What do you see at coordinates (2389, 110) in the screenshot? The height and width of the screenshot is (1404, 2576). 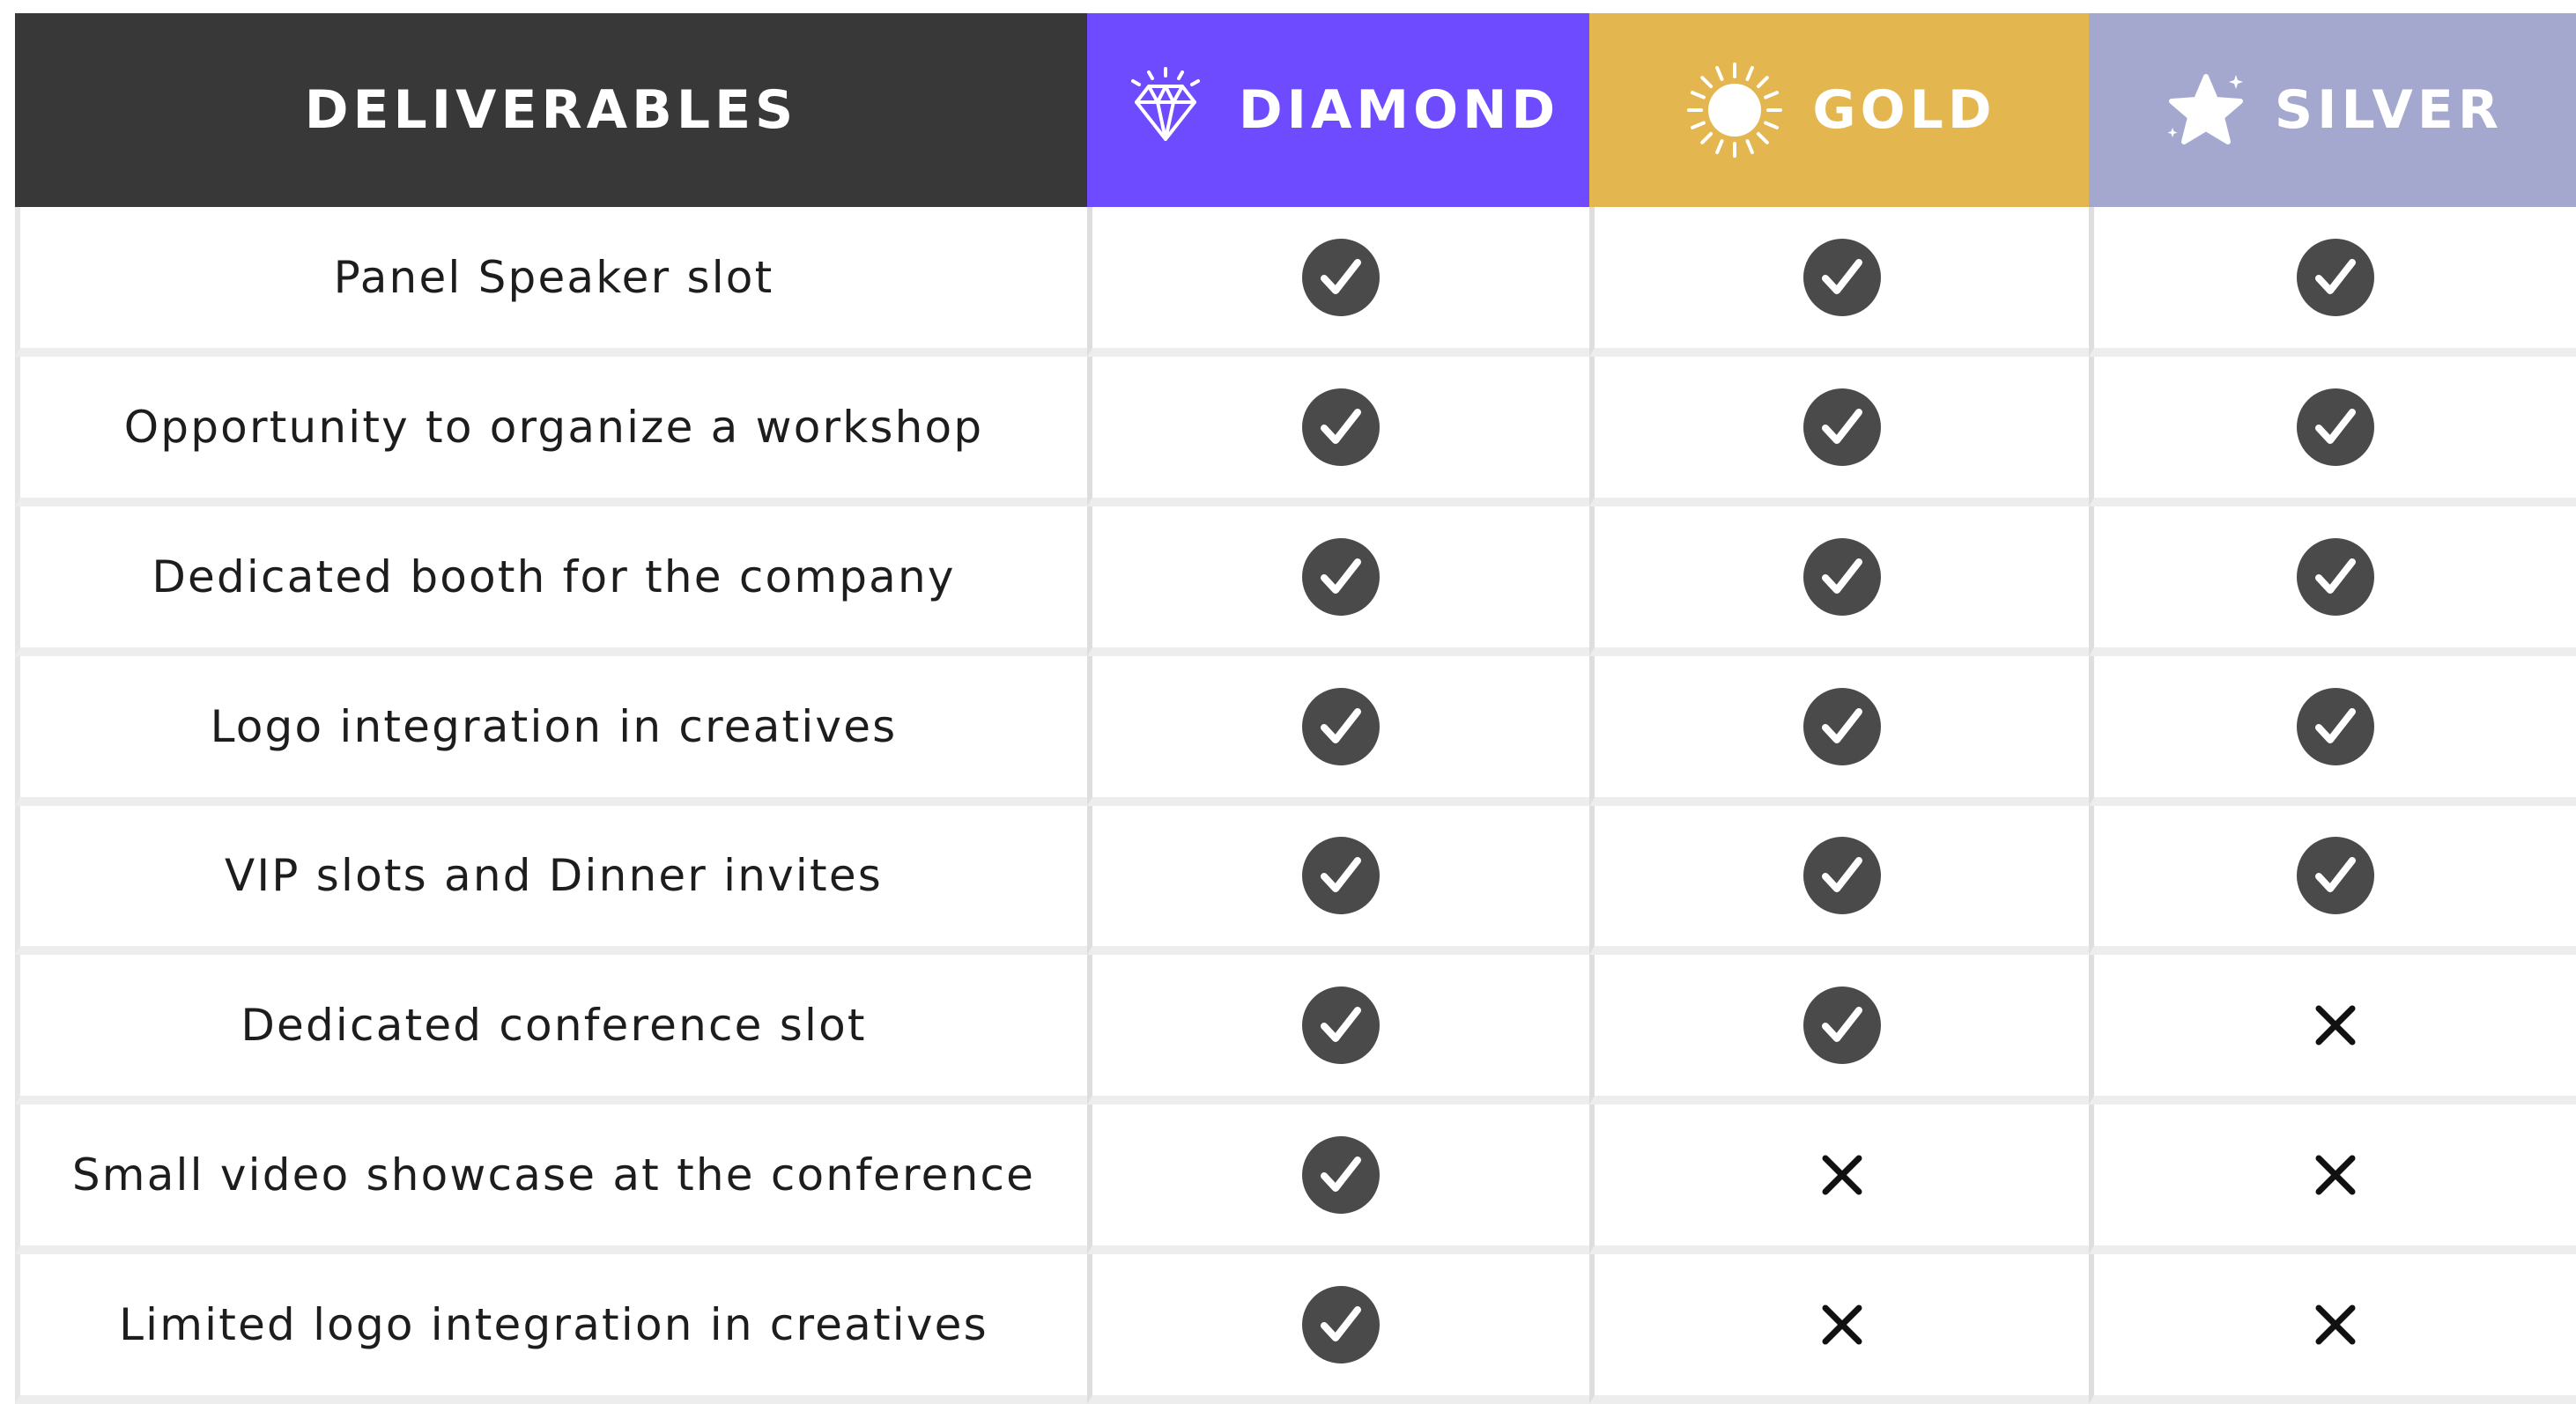 I see `header-tier-label: SILVER` at bounding box center [2389, 110].